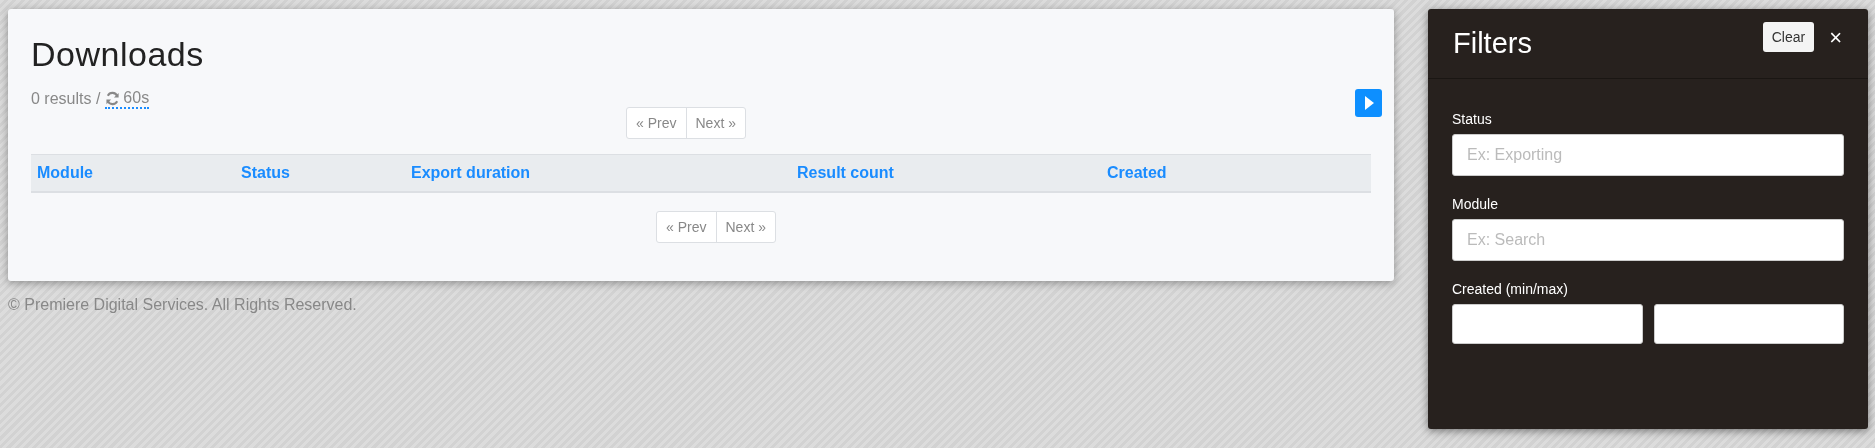 The width and height of the screenshot is (1875, 448). What do you see at coordinates (1472, 119) in the screenshot?
I see `field-label: Status` at bounding box center [1472, 119].